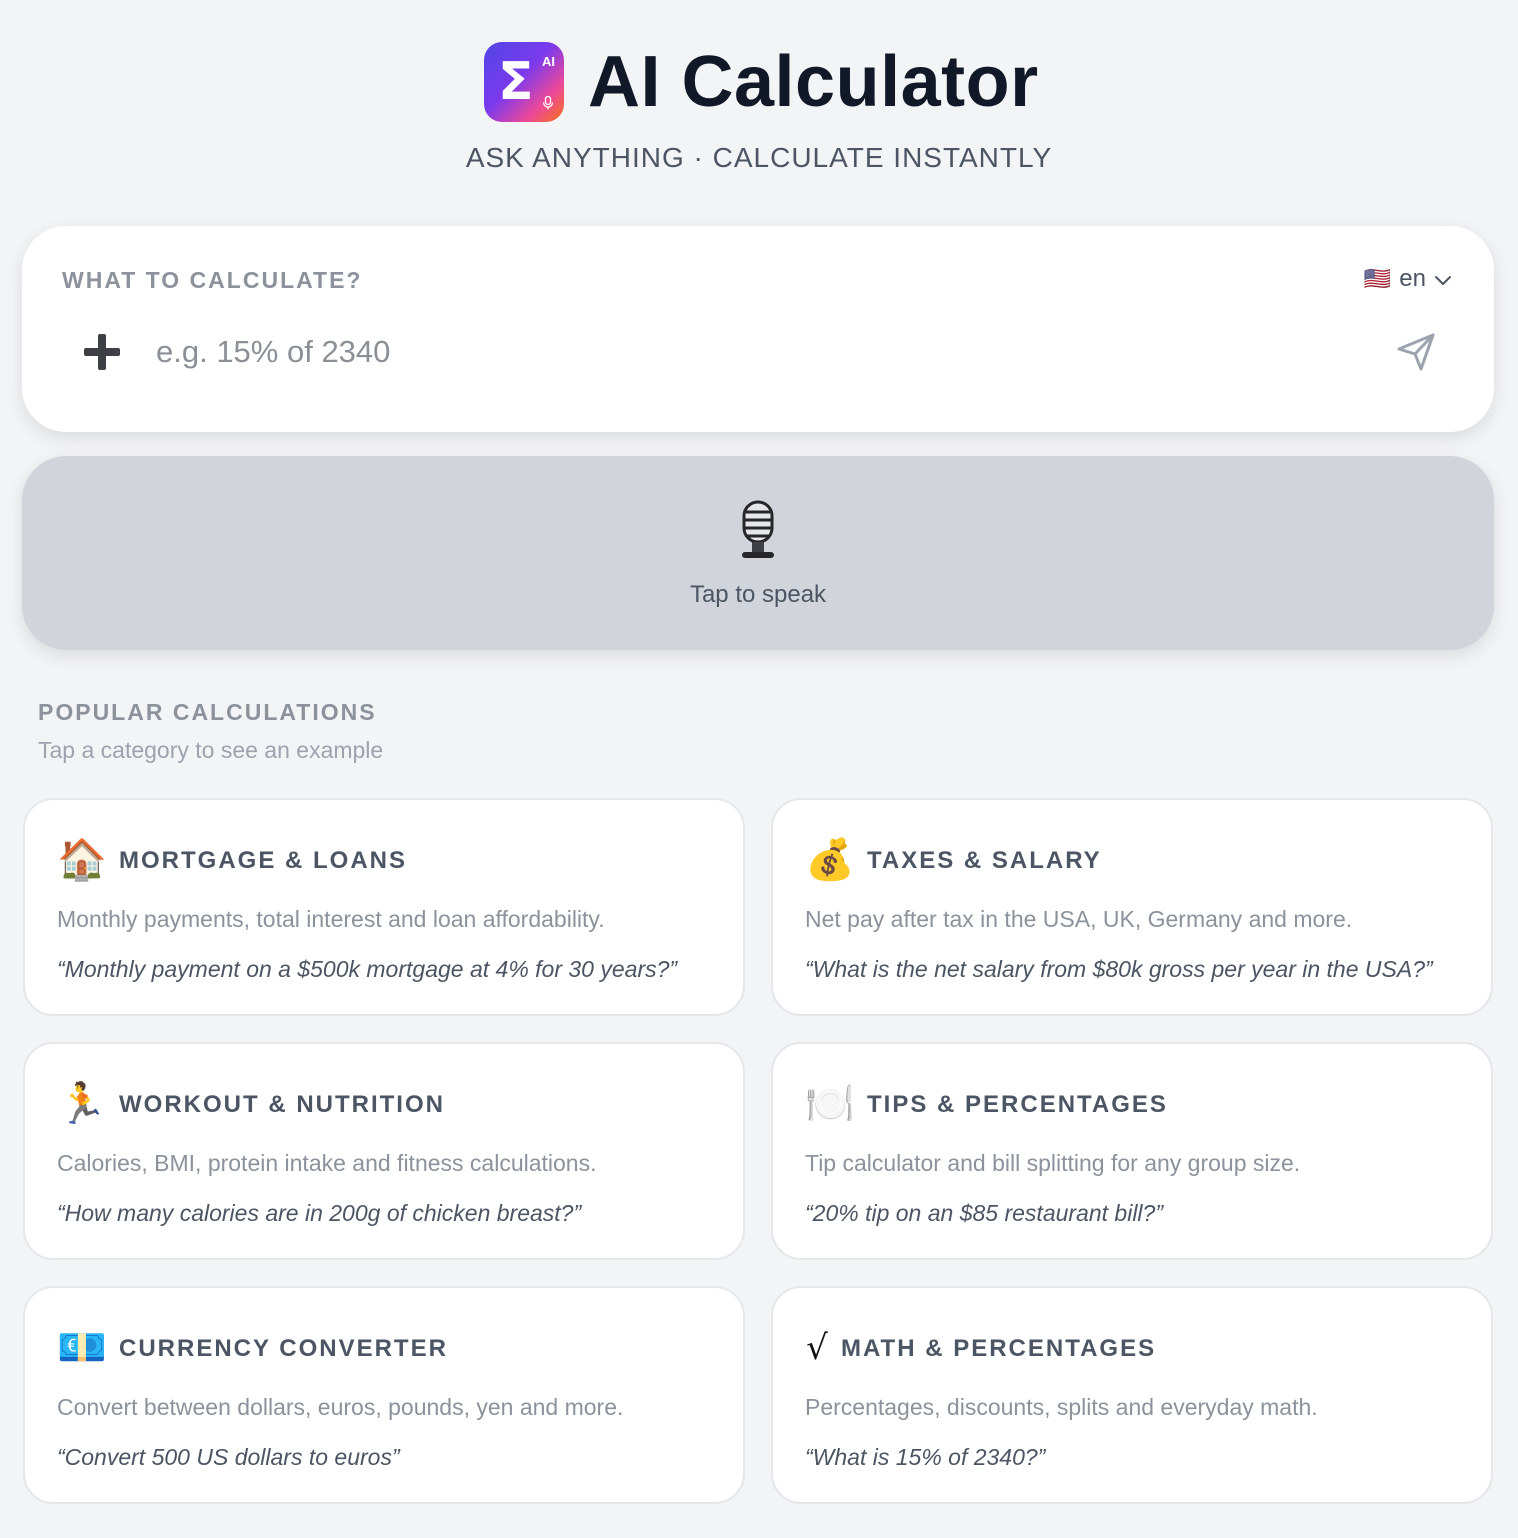 This screenshot has height=1538, width=1518. Describe the element at coordinates (548, 61) in the screenshot. I see `ai-badge: AI` at that location.